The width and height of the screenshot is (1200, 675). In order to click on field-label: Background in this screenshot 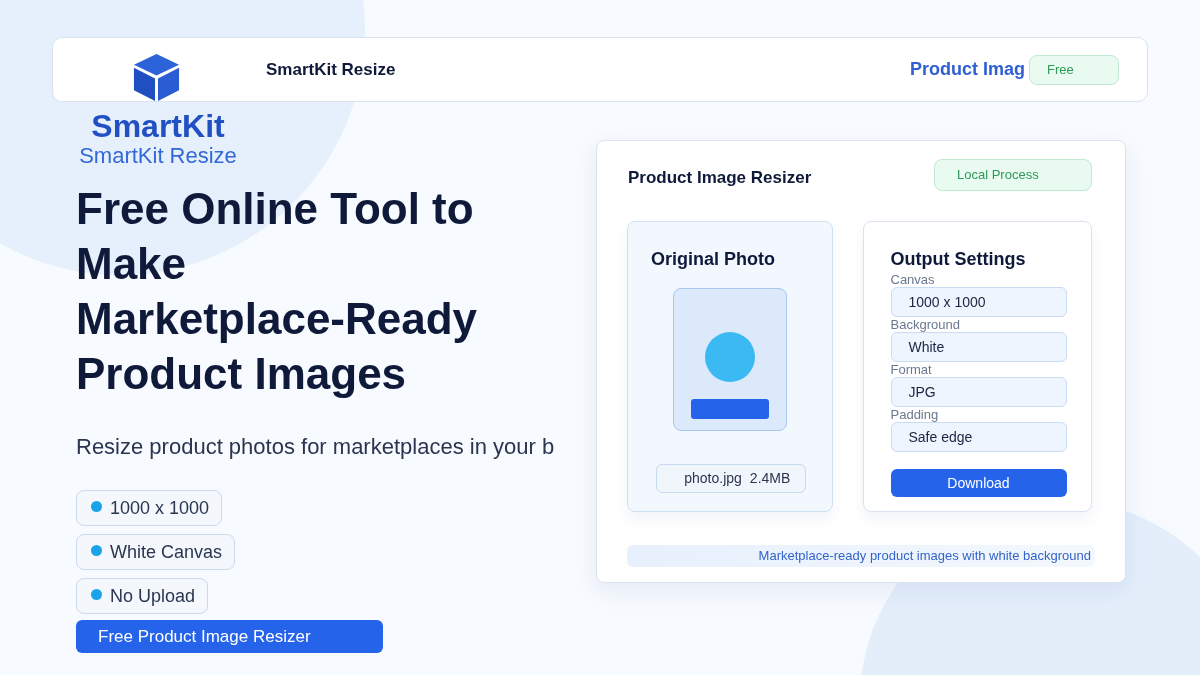, I will do `click(925, 324)`.